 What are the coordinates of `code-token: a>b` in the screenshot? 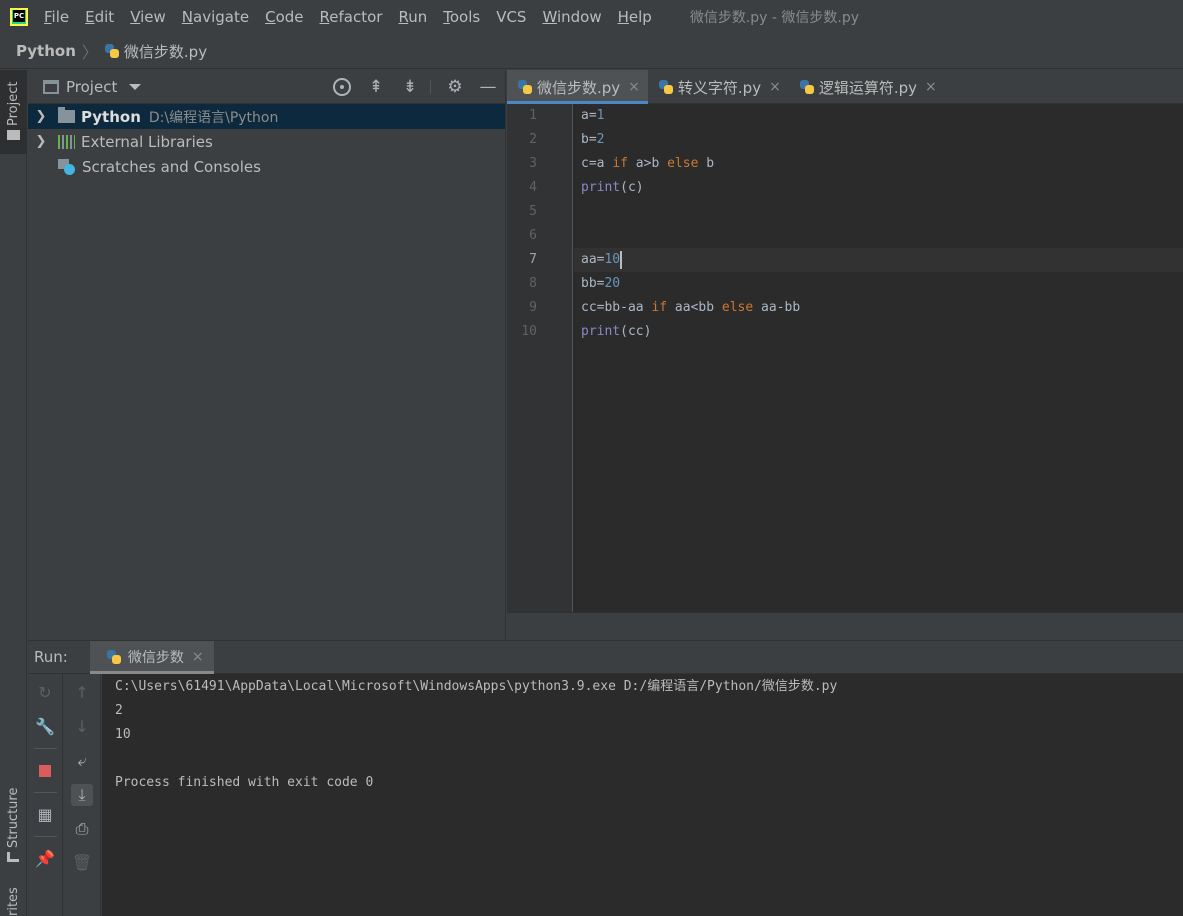 It's located at (647, 163).